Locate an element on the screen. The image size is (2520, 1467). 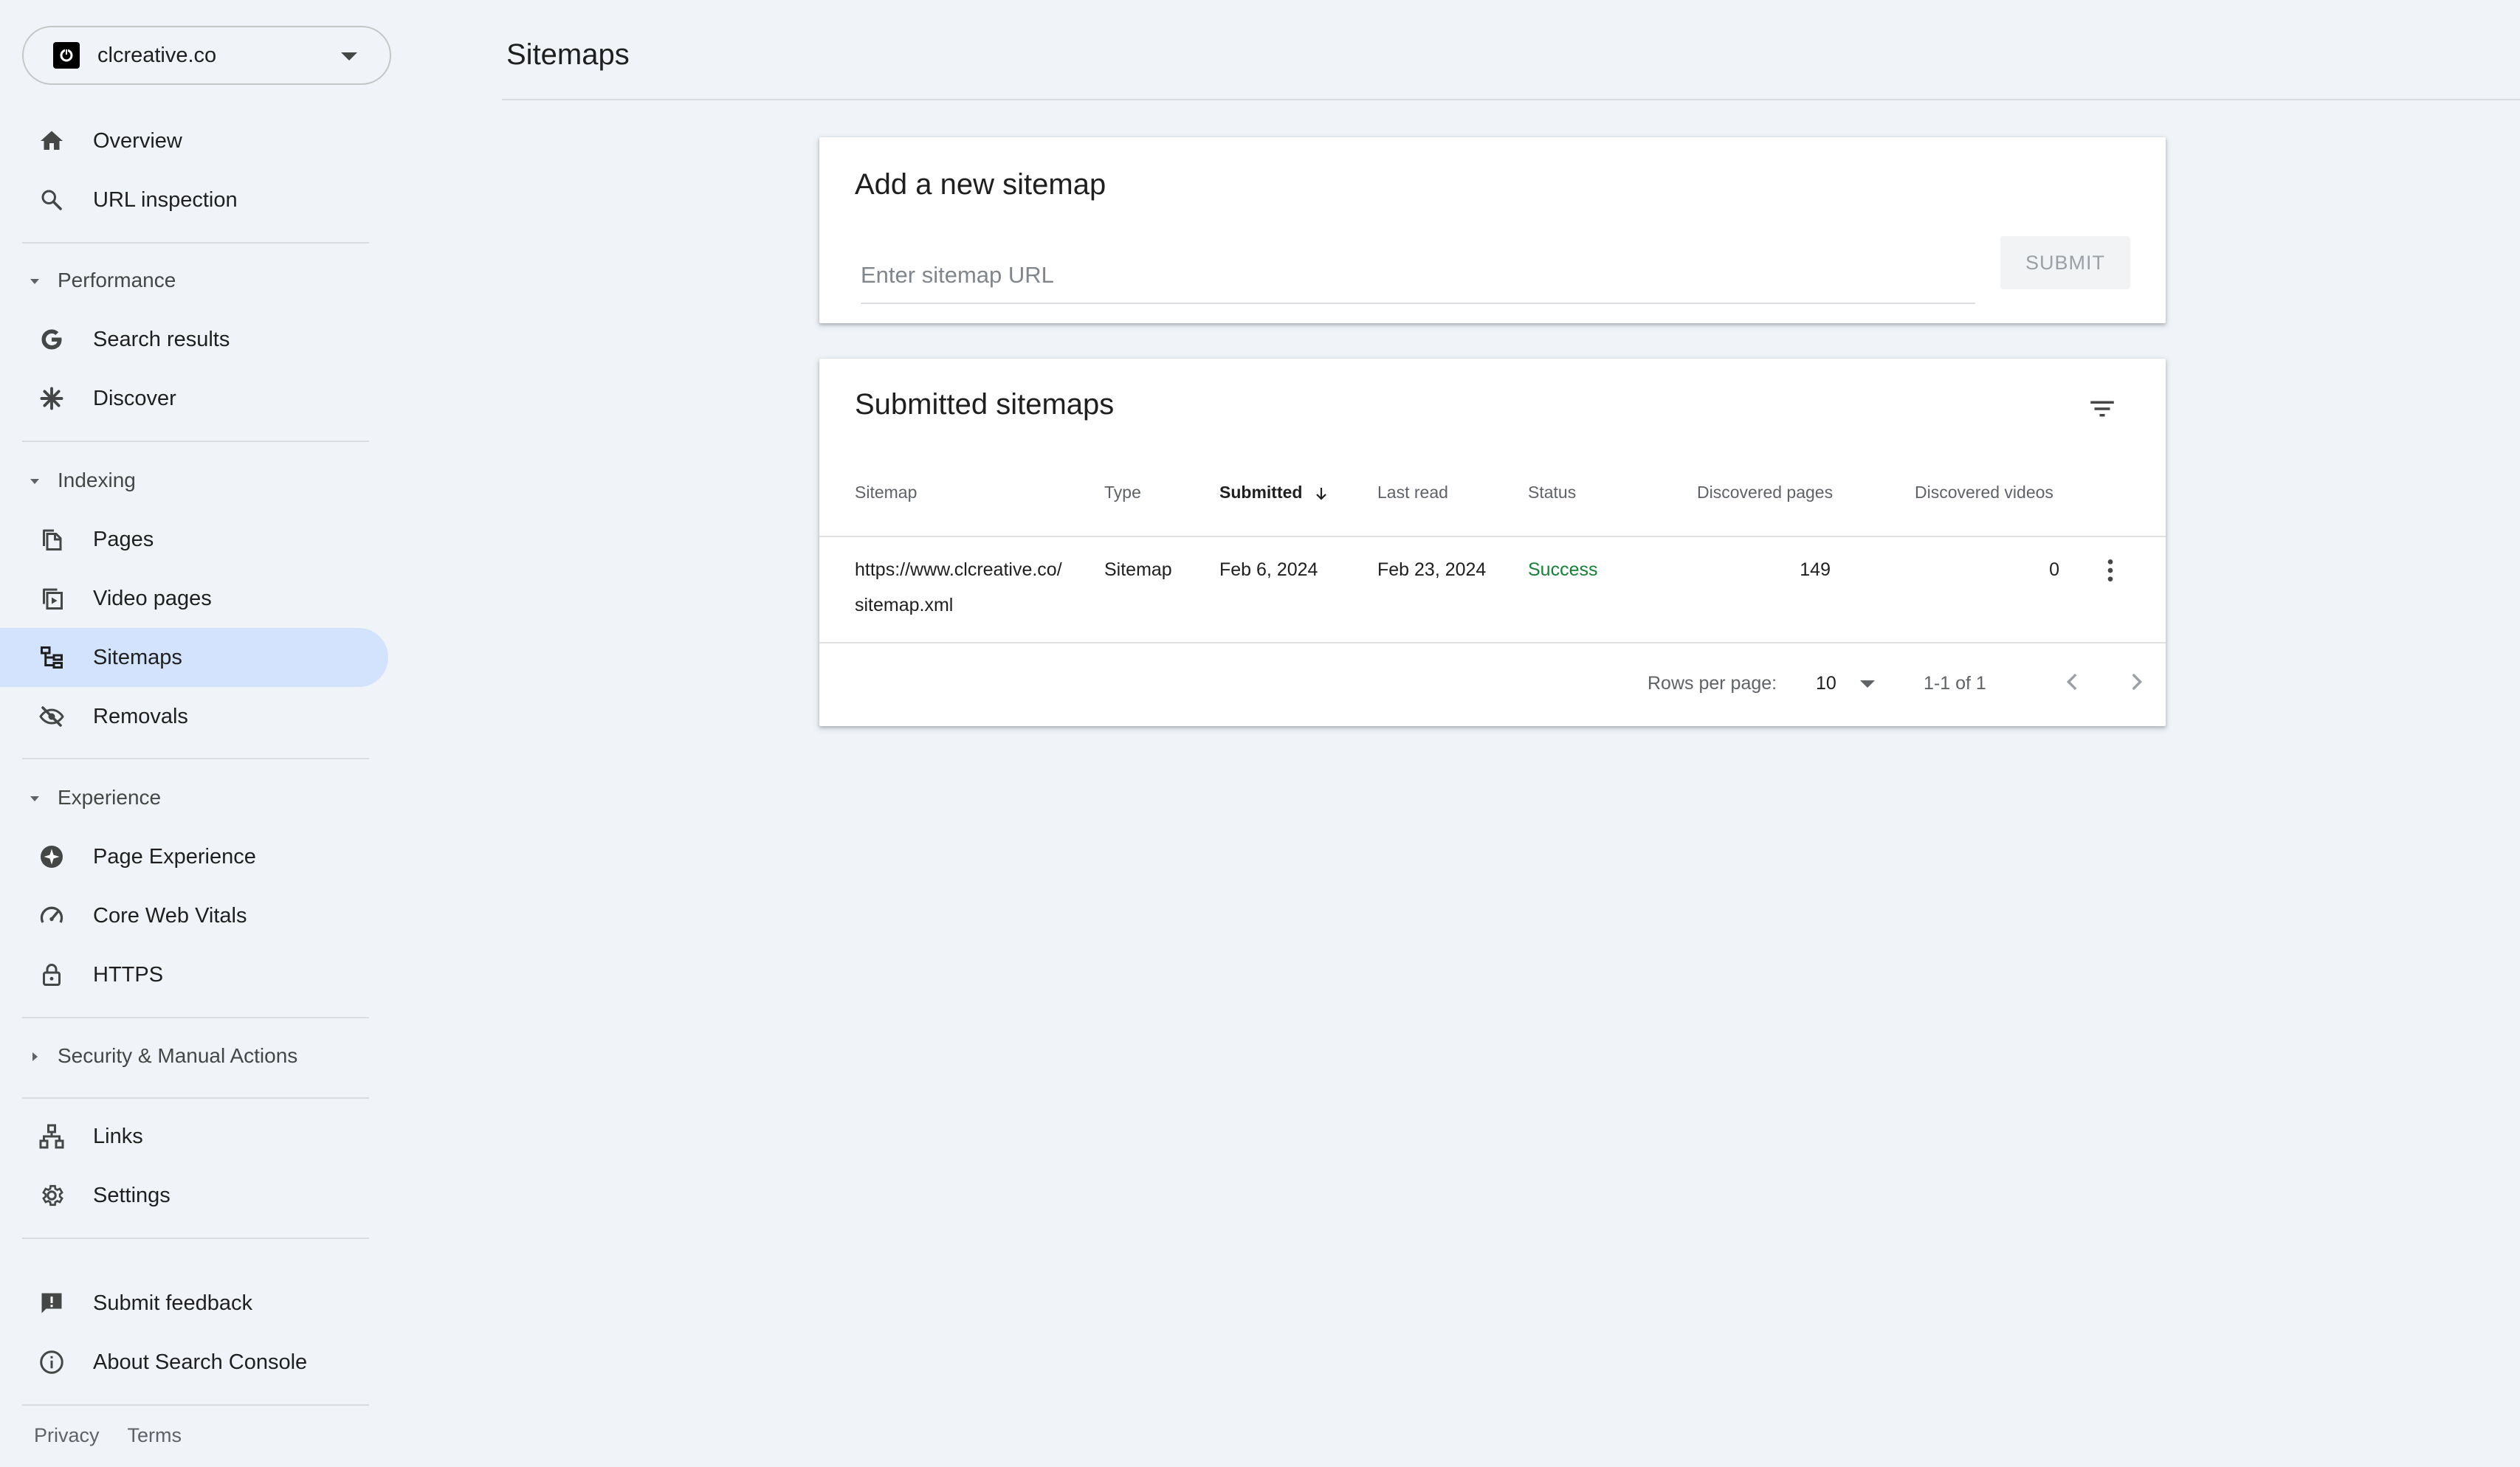
sidebar-item-page-experience: Page Experience is located at coordinates (194, 856).